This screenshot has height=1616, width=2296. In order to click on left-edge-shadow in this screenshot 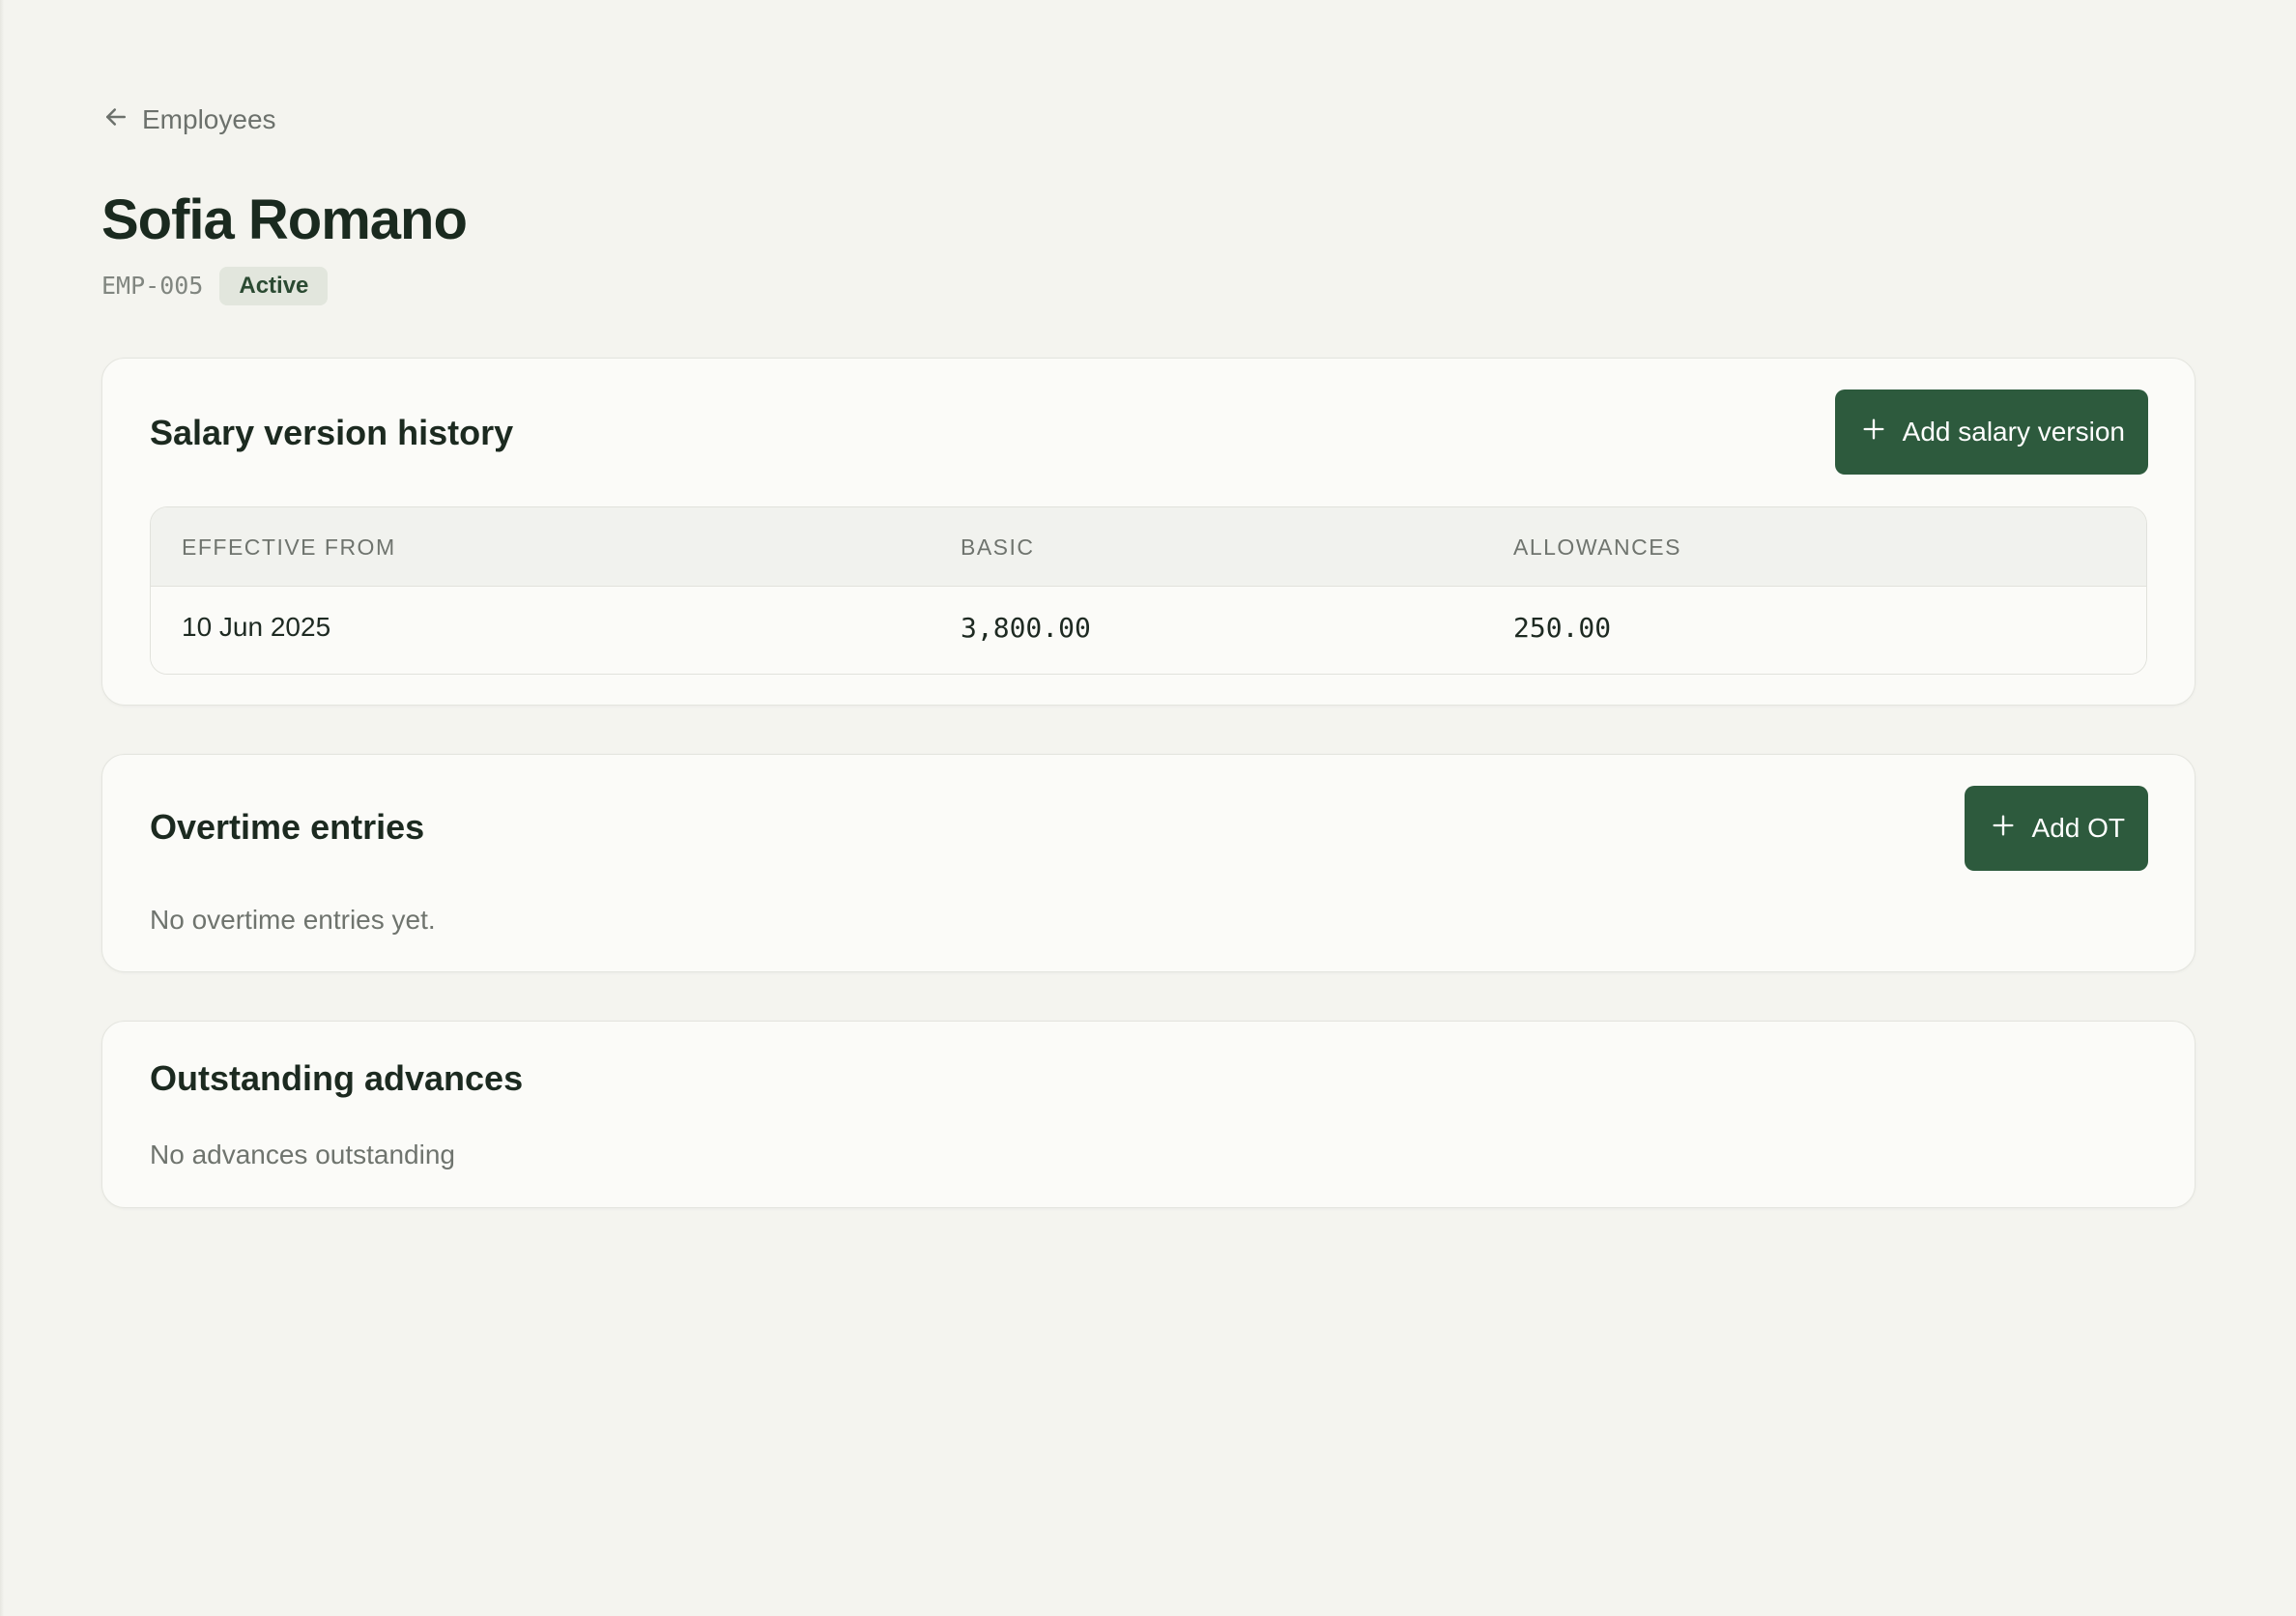, I will do `click(2, 808)`.